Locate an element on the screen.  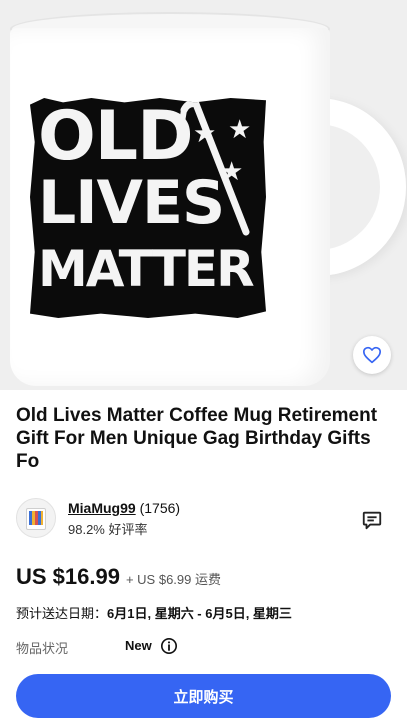
info-icon is located at coordinates (169, 646).